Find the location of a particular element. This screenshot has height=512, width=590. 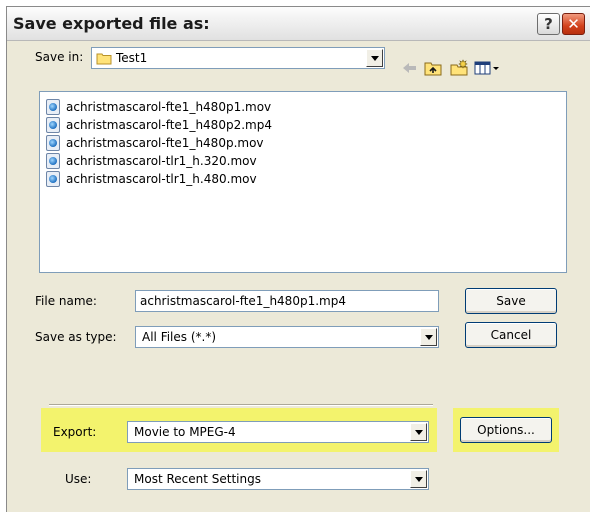

separator is located at coordinates (241, 405).